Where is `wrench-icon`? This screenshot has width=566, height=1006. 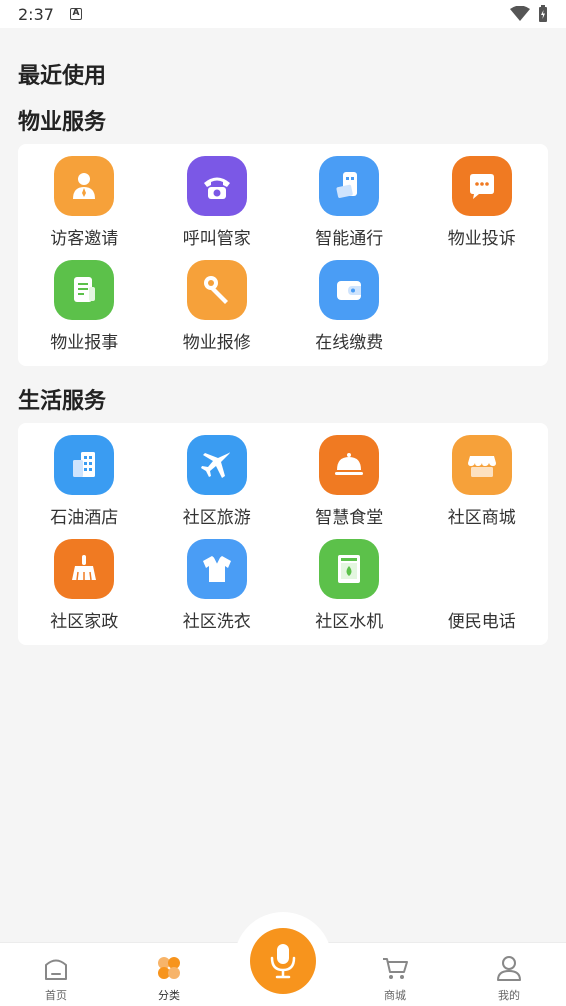
wrench-icon is located at coordinates (216, 290).